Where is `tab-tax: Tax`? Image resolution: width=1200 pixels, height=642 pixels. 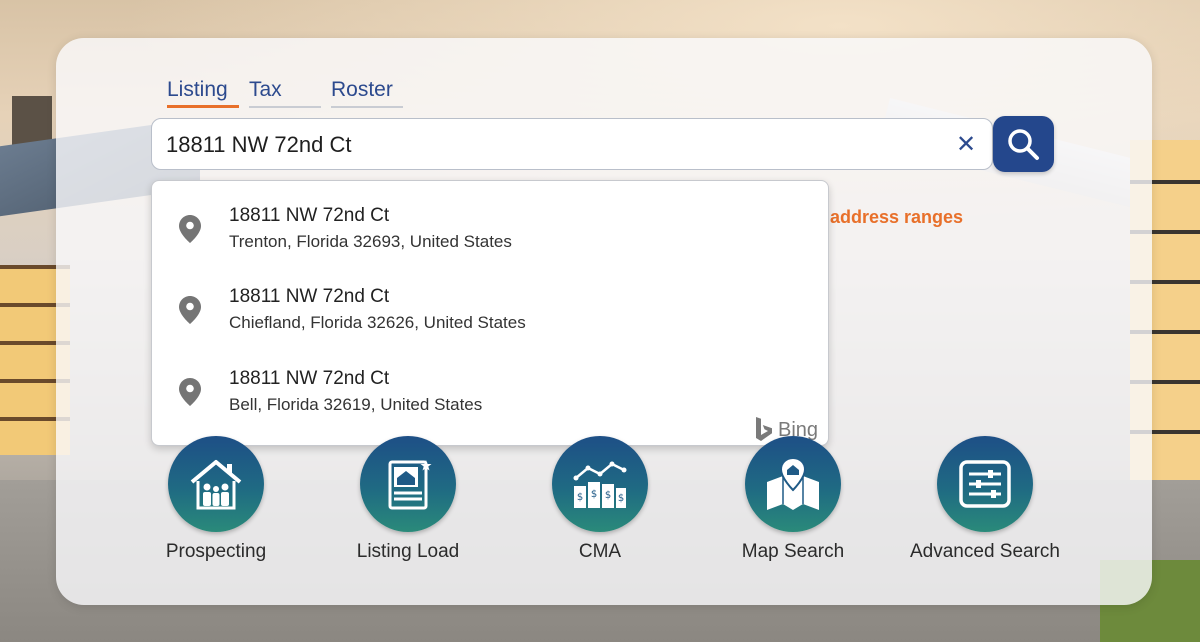
tab-tax: Tax is located at coordinates (285, 93).